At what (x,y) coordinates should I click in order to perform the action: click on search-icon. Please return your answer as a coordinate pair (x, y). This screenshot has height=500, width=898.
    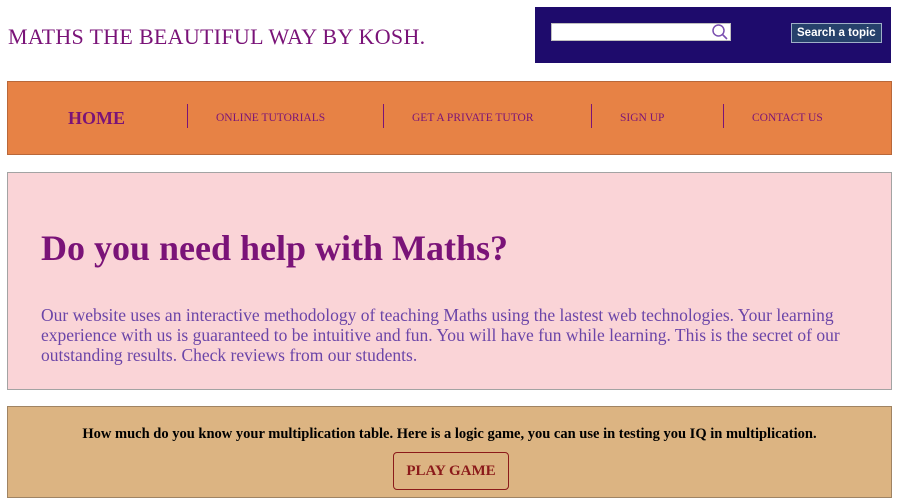
    Looking at the image, I should click on (720, 32).